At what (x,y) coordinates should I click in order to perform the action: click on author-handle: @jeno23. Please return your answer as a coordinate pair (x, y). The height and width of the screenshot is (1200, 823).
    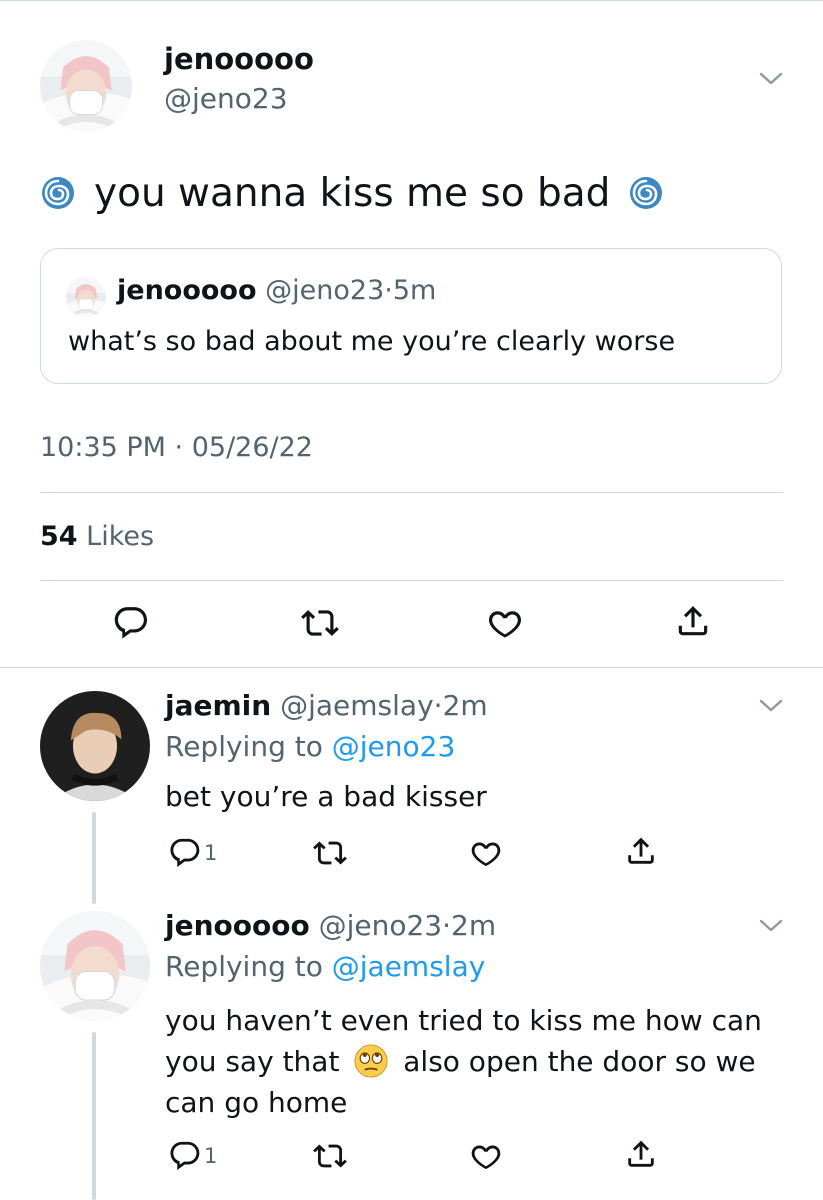
    Looking at the image, I should click on (226, 98).